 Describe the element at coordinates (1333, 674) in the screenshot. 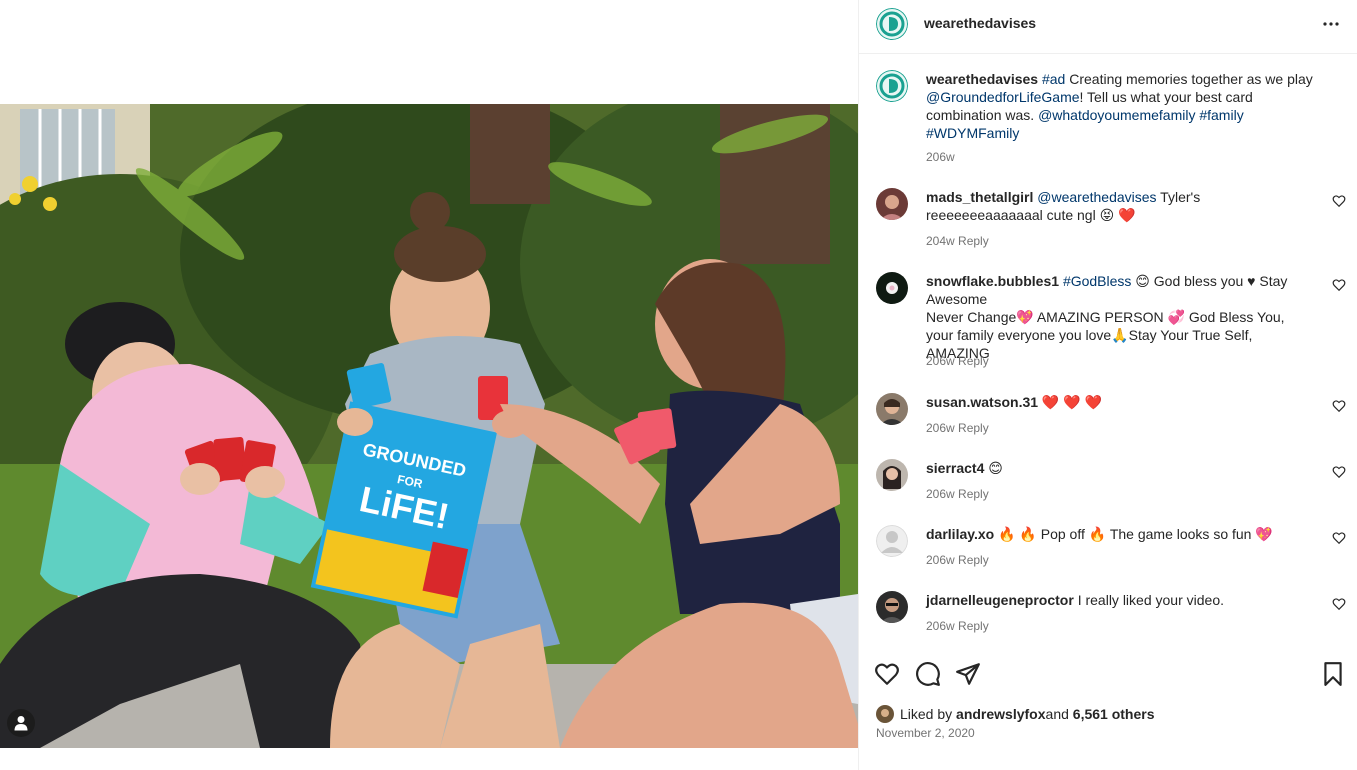

I see `bookmark-icon` at that location.